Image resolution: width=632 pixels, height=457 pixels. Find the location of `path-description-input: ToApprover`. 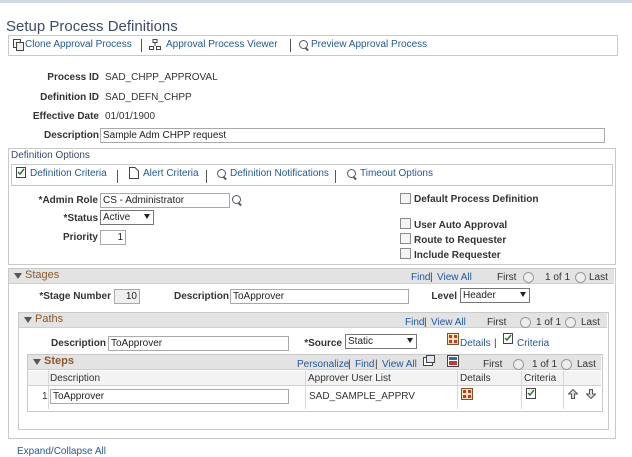

path-description-input: ToApprover is located at coordinates (198, 343).